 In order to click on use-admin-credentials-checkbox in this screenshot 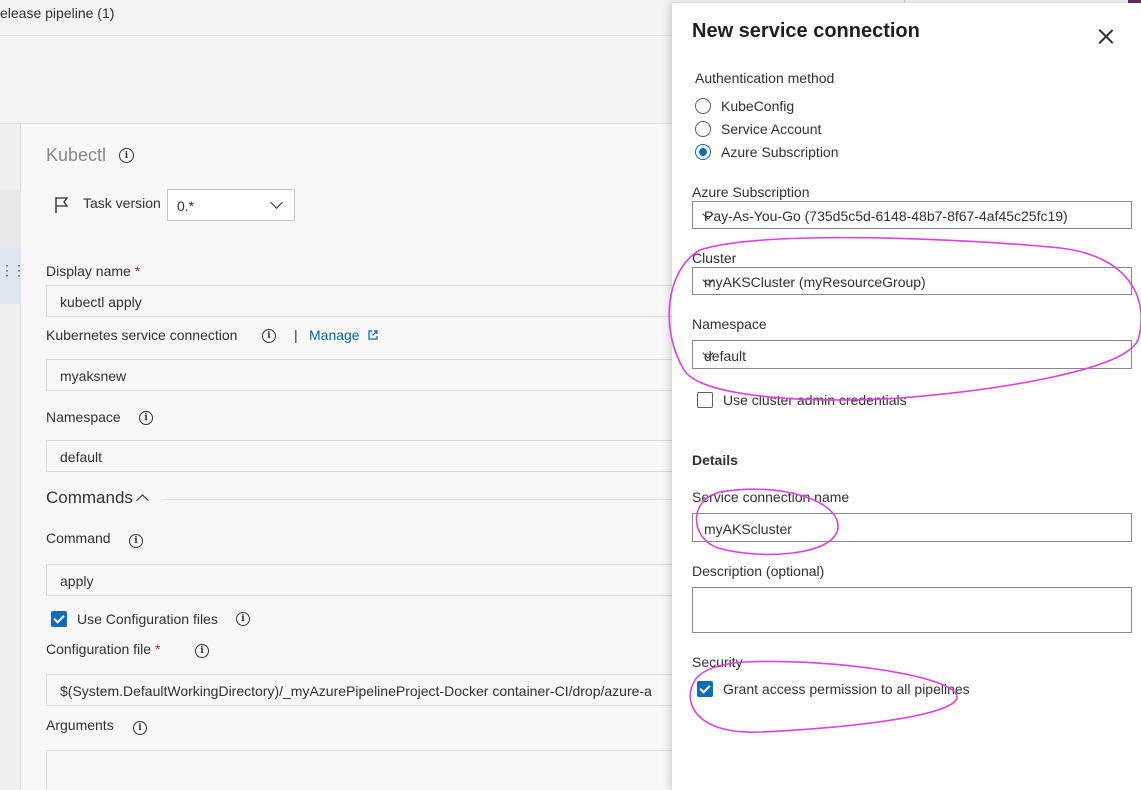, I will do `click(705, 400)`.